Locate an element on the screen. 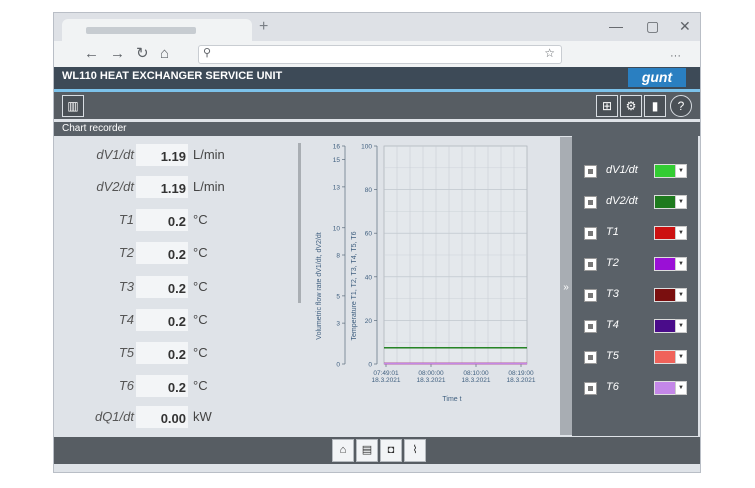  legend-label: T1 is located at coordinates (612, 232).